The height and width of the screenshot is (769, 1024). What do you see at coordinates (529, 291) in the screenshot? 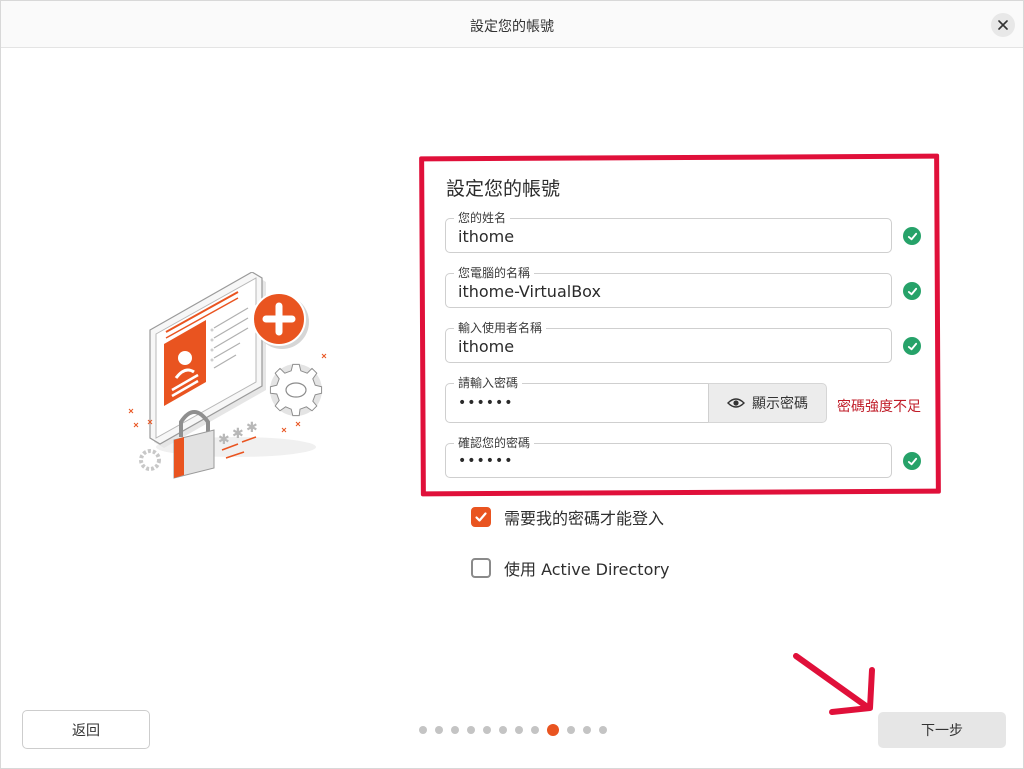
I see `computer-name-value: ithome-VirtualBox` at bounding box center [529, 291].